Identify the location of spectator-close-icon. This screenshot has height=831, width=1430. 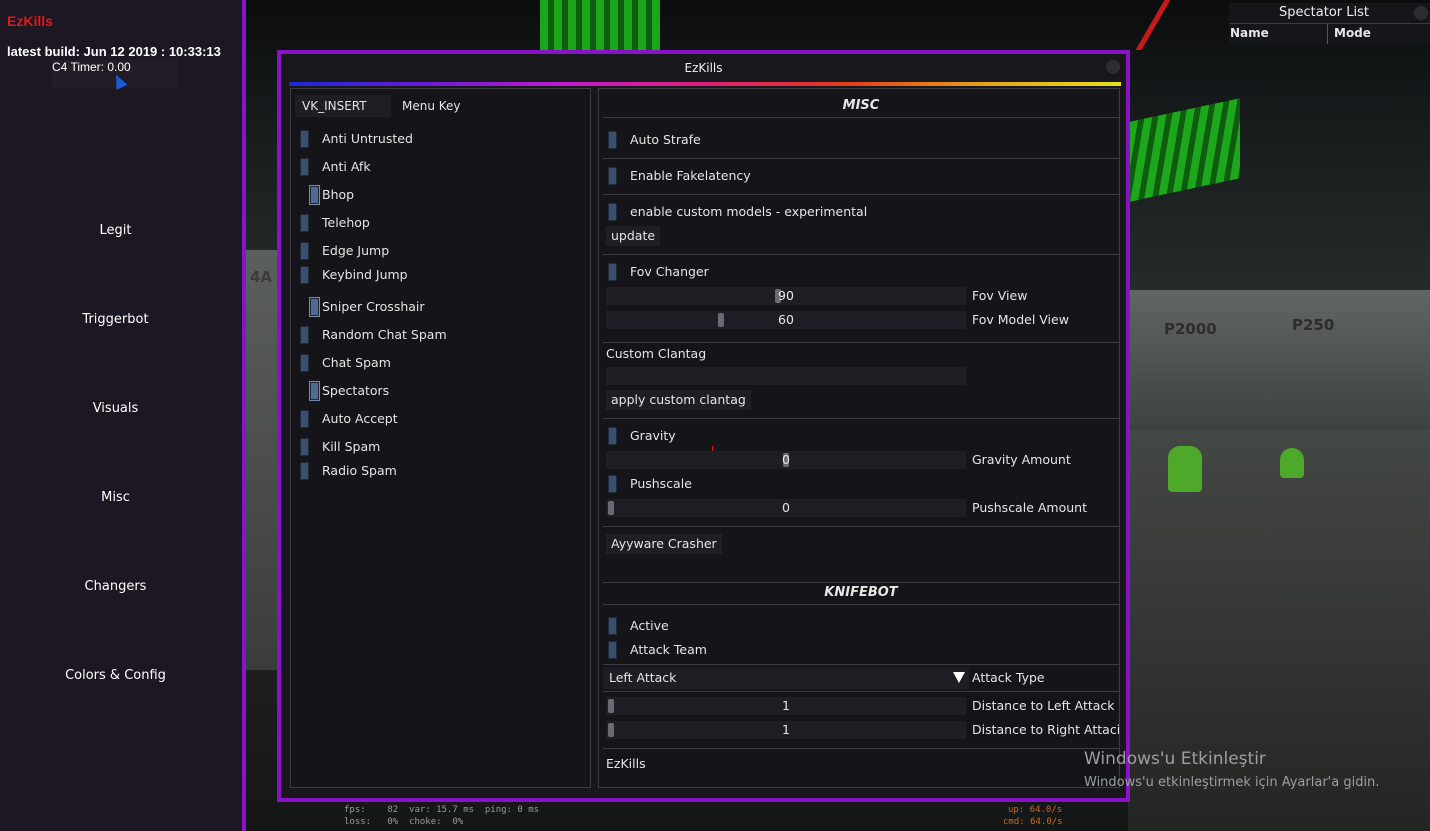
(1421, 13).